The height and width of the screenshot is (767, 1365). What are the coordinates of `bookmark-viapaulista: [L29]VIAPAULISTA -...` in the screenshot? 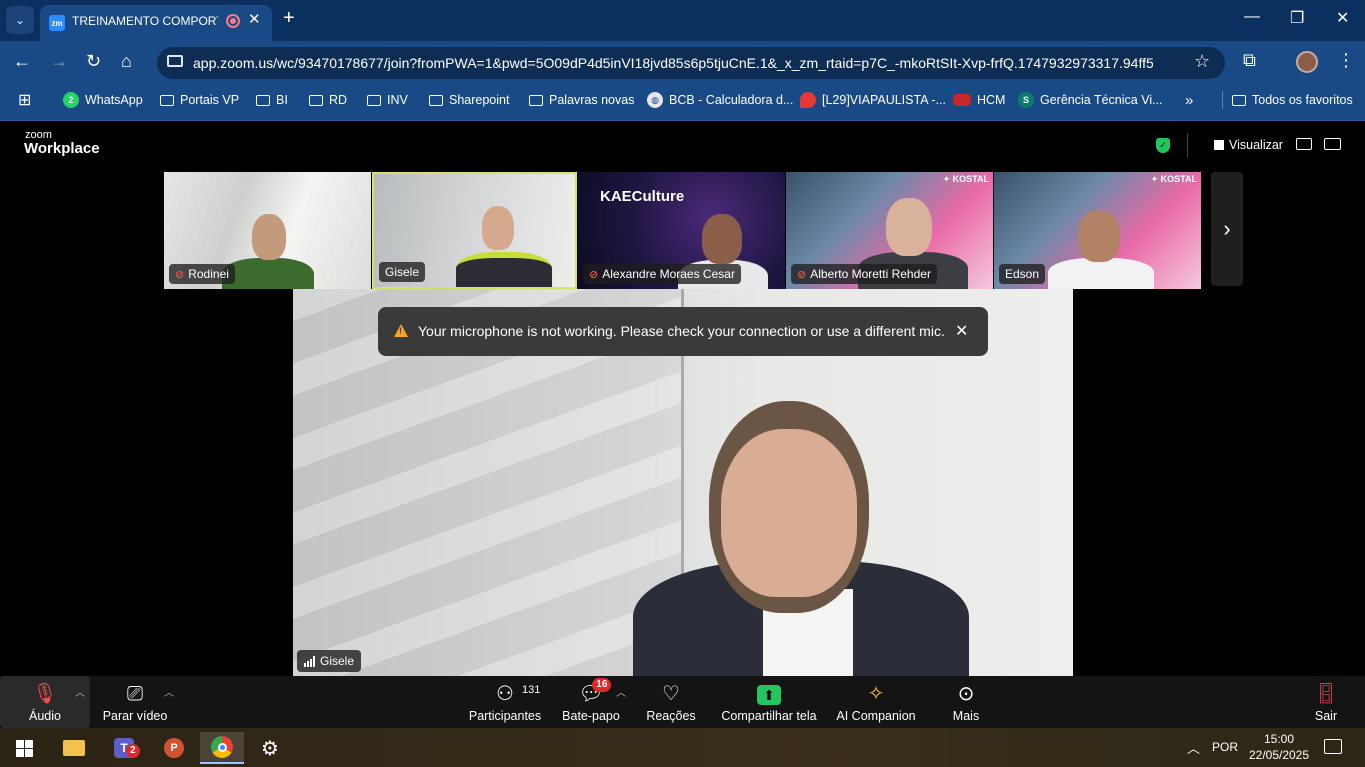 It's located at (873, 100).